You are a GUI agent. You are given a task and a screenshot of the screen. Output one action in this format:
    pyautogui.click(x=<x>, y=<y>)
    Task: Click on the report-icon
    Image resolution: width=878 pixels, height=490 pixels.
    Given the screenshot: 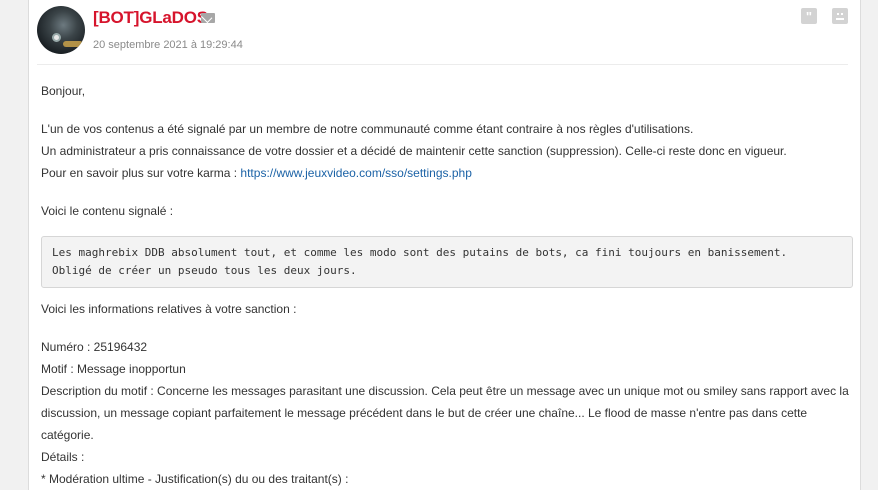 What is the action you would take?
    pyautogui.click(x=840, y=16)
    